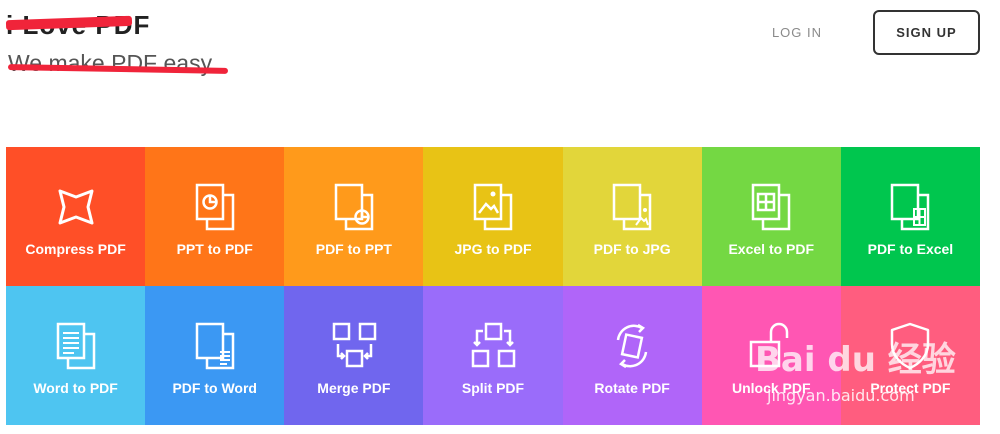 The height and width of the screenshot is (434, 1000). What do you see at coordinates (353, 249) in the screenshot?
I see `tool-label: PDF to PPT` at bounding box center [353, 249].